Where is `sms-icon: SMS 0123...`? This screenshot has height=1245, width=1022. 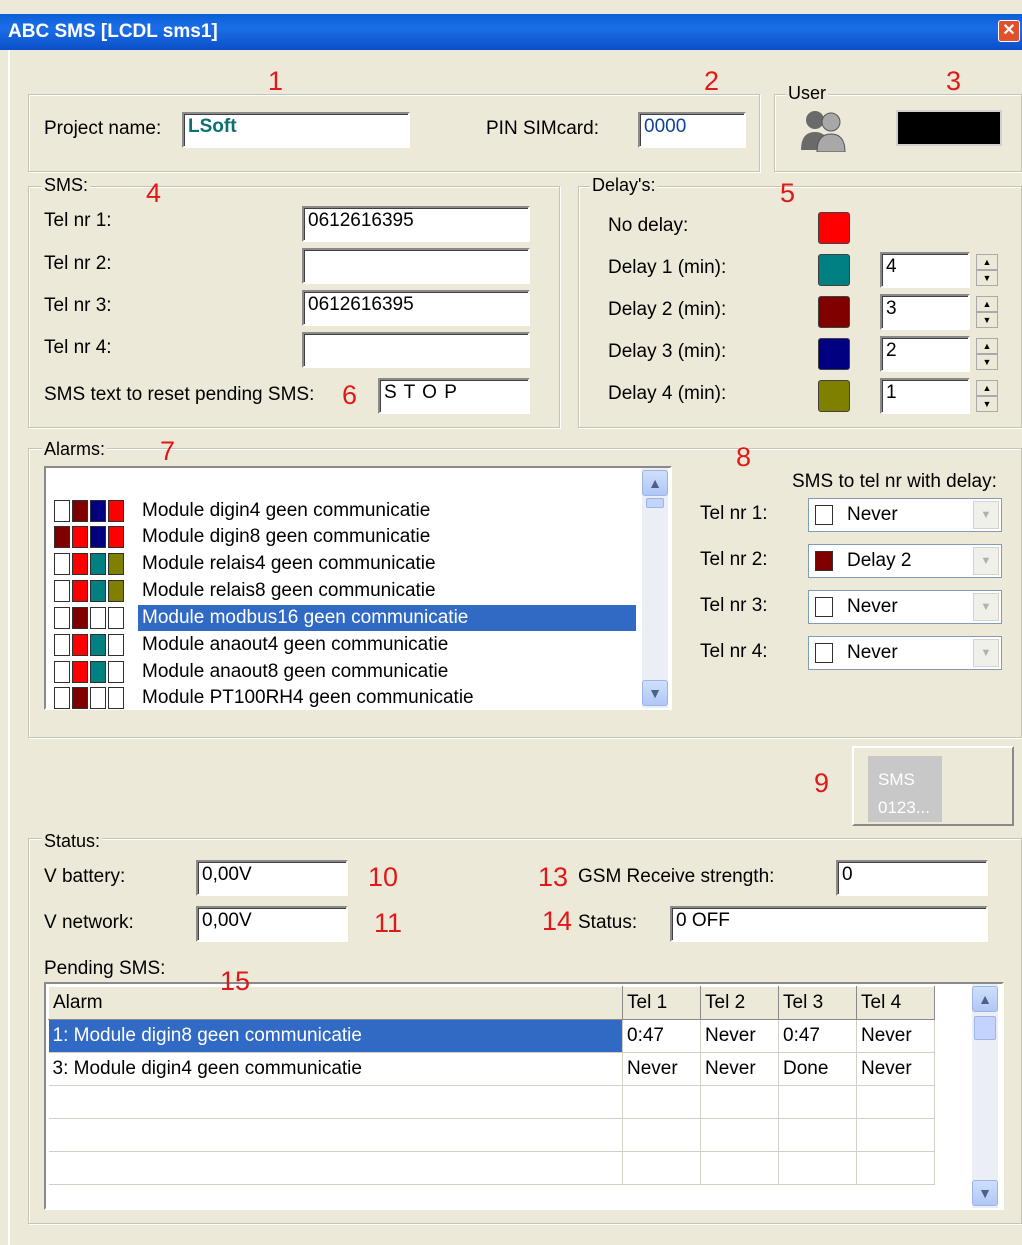 sms-icon: SMS 0123... is located at coordinates (905, 789).